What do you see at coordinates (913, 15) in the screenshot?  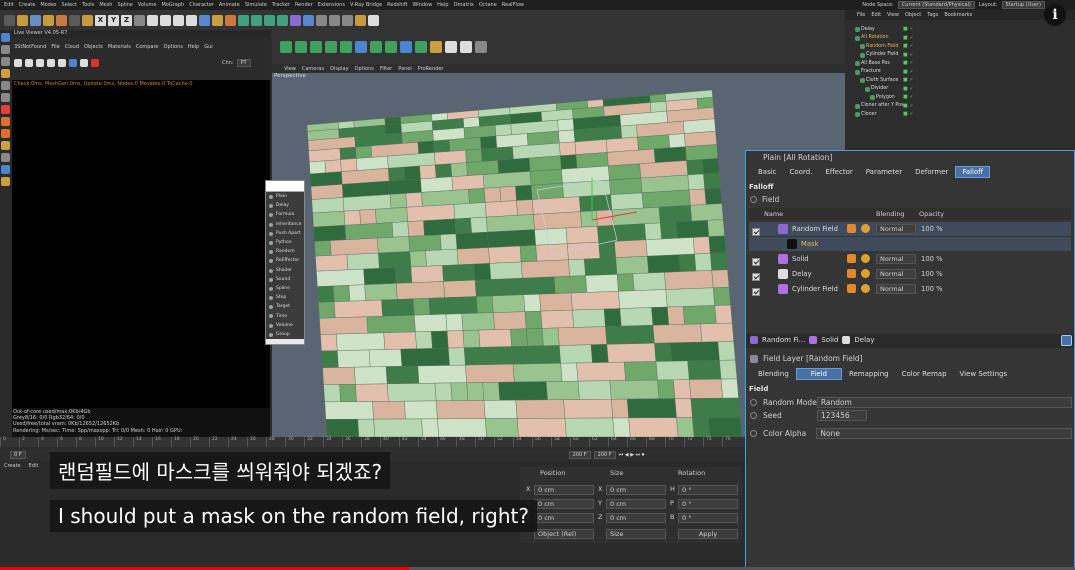 I see `om-menu-item: Object` at bounding box center [913, 15].